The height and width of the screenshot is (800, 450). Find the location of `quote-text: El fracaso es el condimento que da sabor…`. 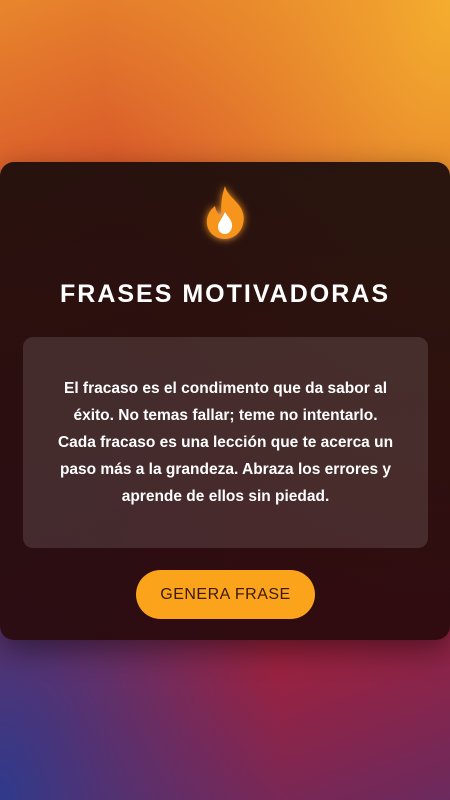

quote-text: El fracaso es el condimento que da sabor… is located at coordinates (225, 442).